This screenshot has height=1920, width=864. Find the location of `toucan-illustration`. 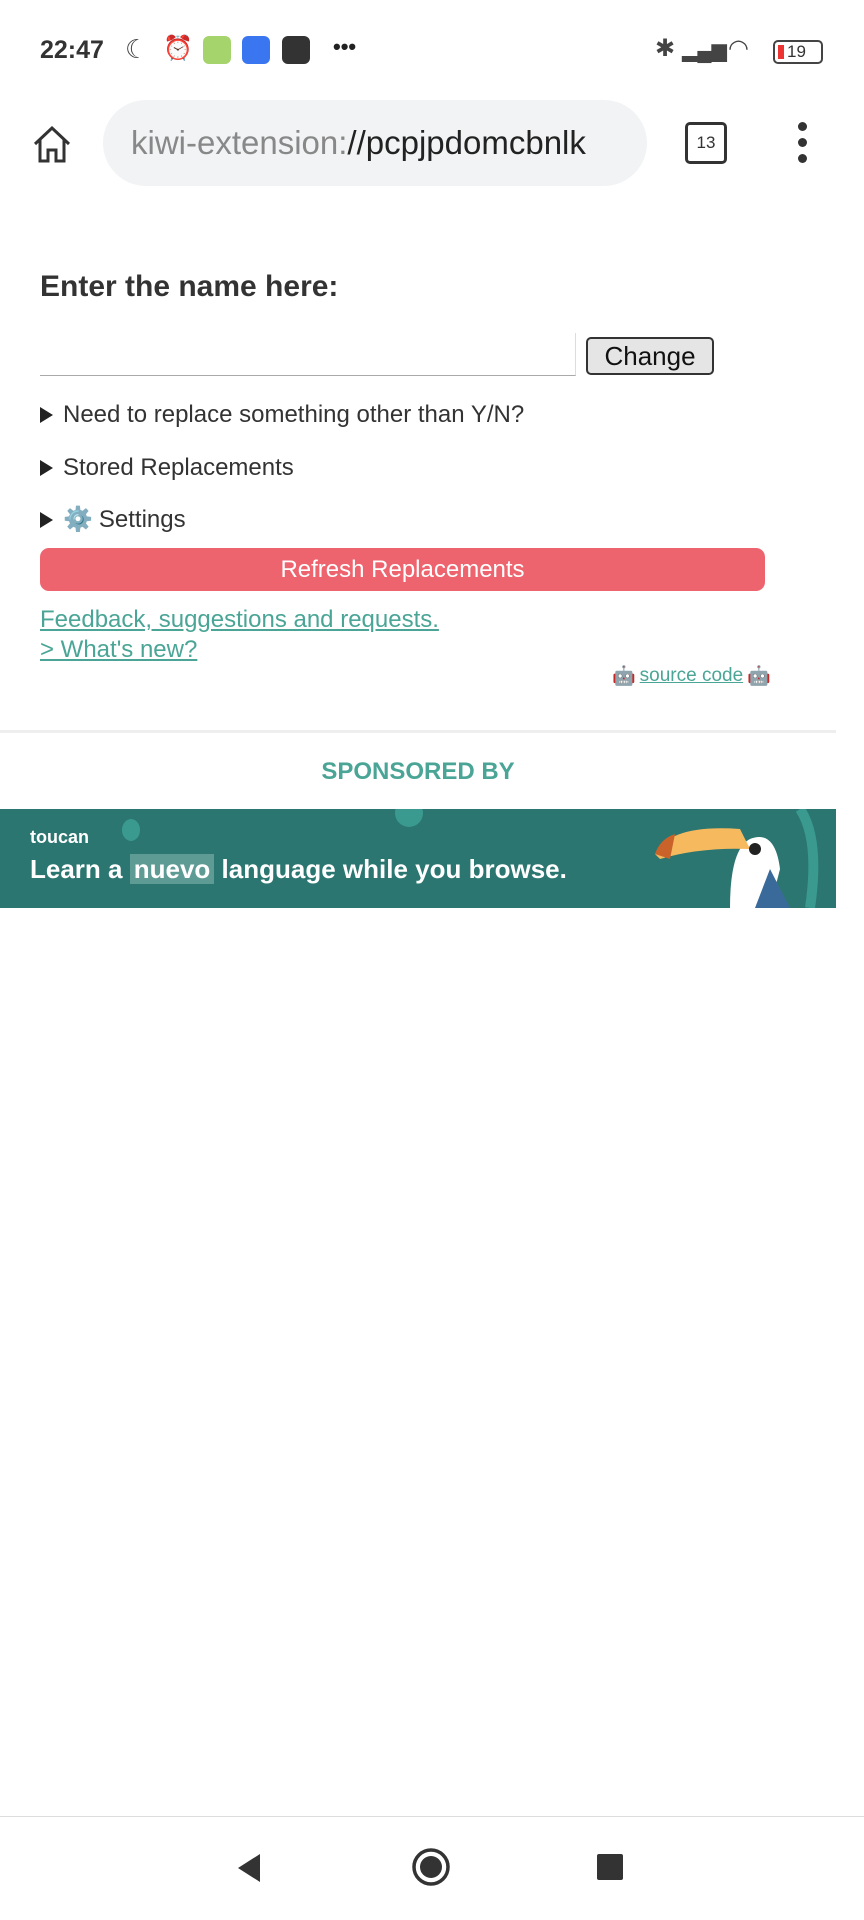

toucan-illustration is located at coordinates (737, 858).